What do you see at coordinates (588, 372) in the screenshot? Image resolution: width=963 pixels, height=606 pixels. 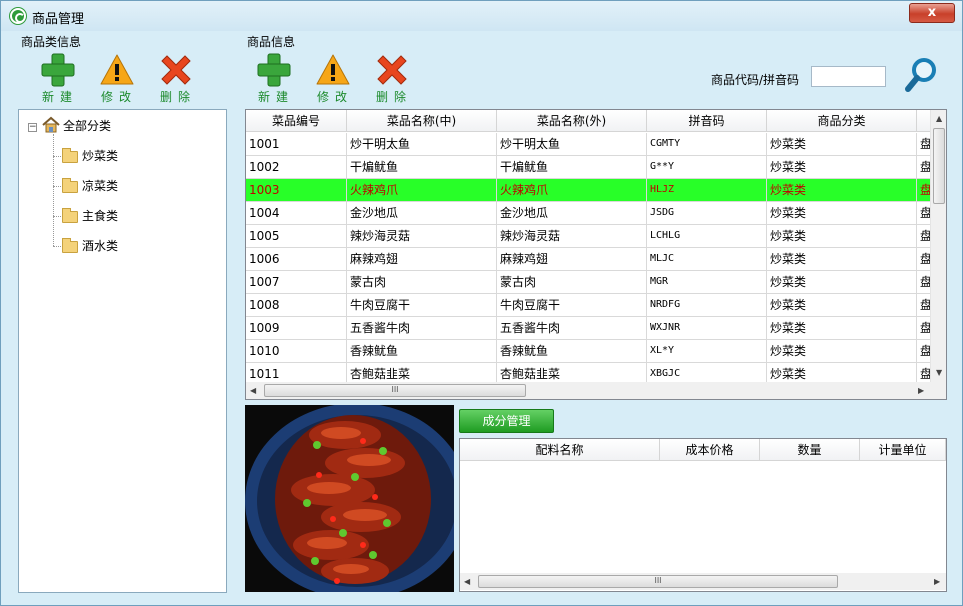 I see `table-row: 1011杏鲍菇韭菜杏鲍菇韭菜XBGJC炒菜类盘` at bounding box center [588, 372].